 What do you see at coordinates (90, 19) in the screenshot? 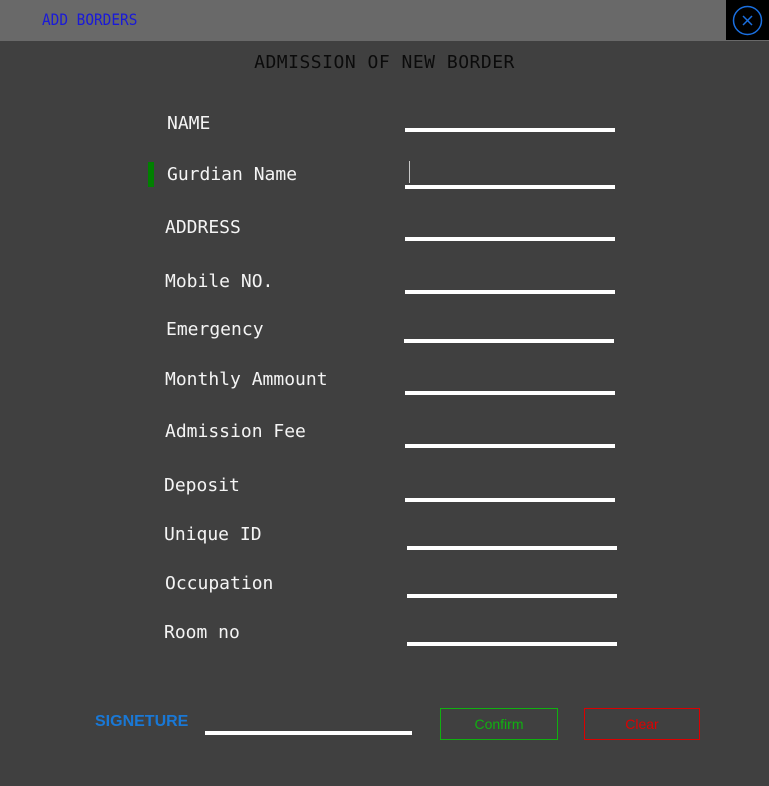
I see `window-title: ADD BORDERS` at bounding box center [90, 19].